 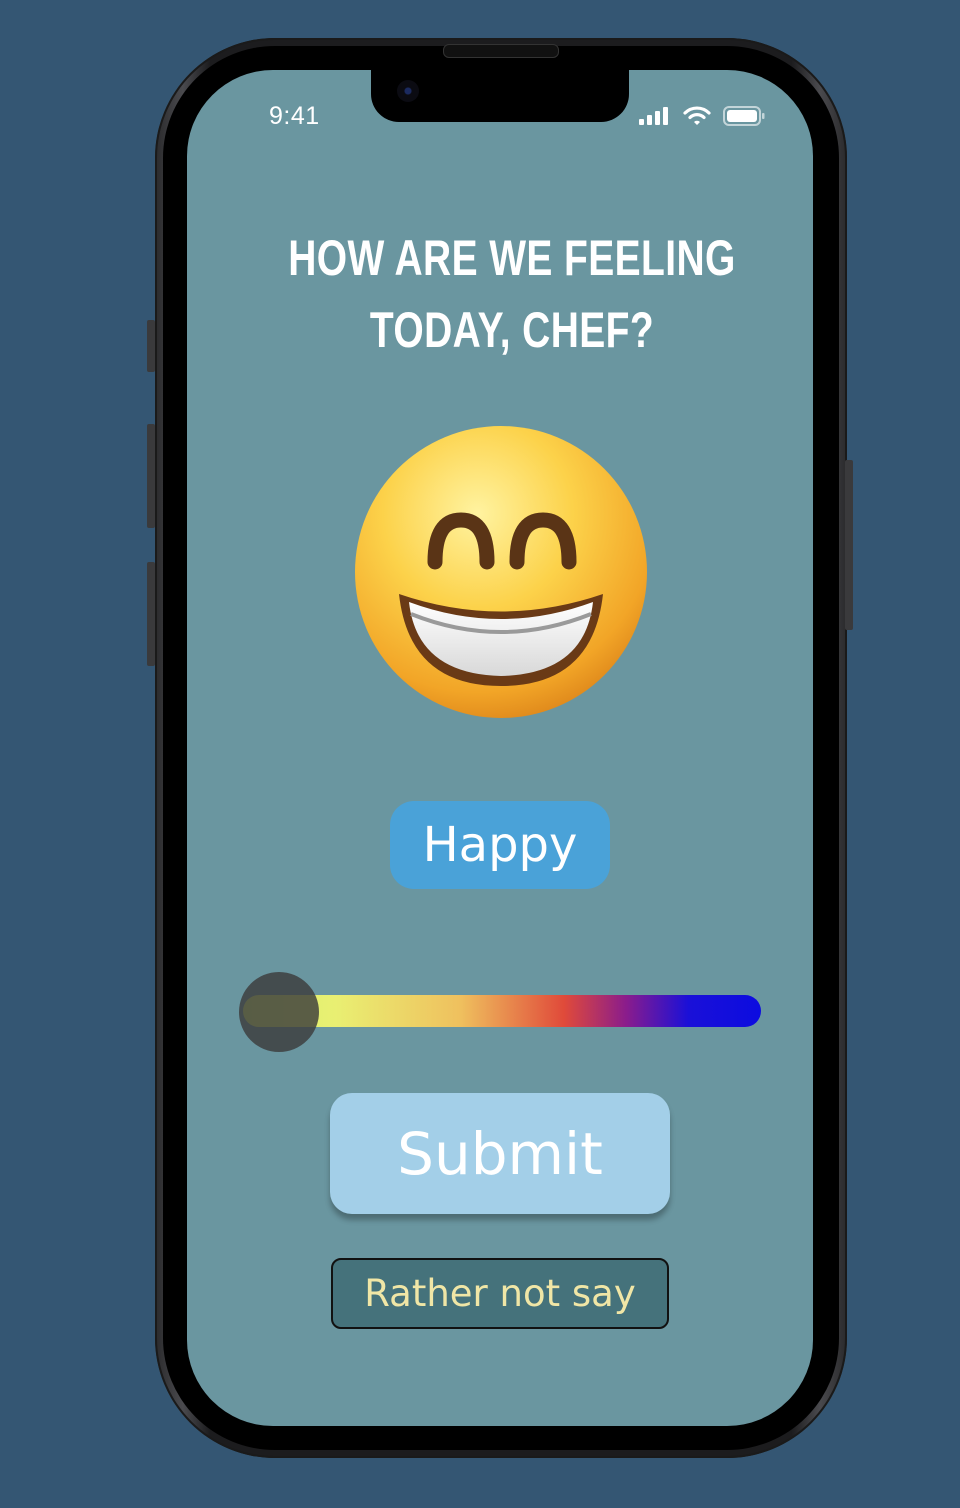 What do you see at coordinates (279, 1012) in the screenshot?
I see `mood-slider-thumb` at bounding box center [279, 1012].